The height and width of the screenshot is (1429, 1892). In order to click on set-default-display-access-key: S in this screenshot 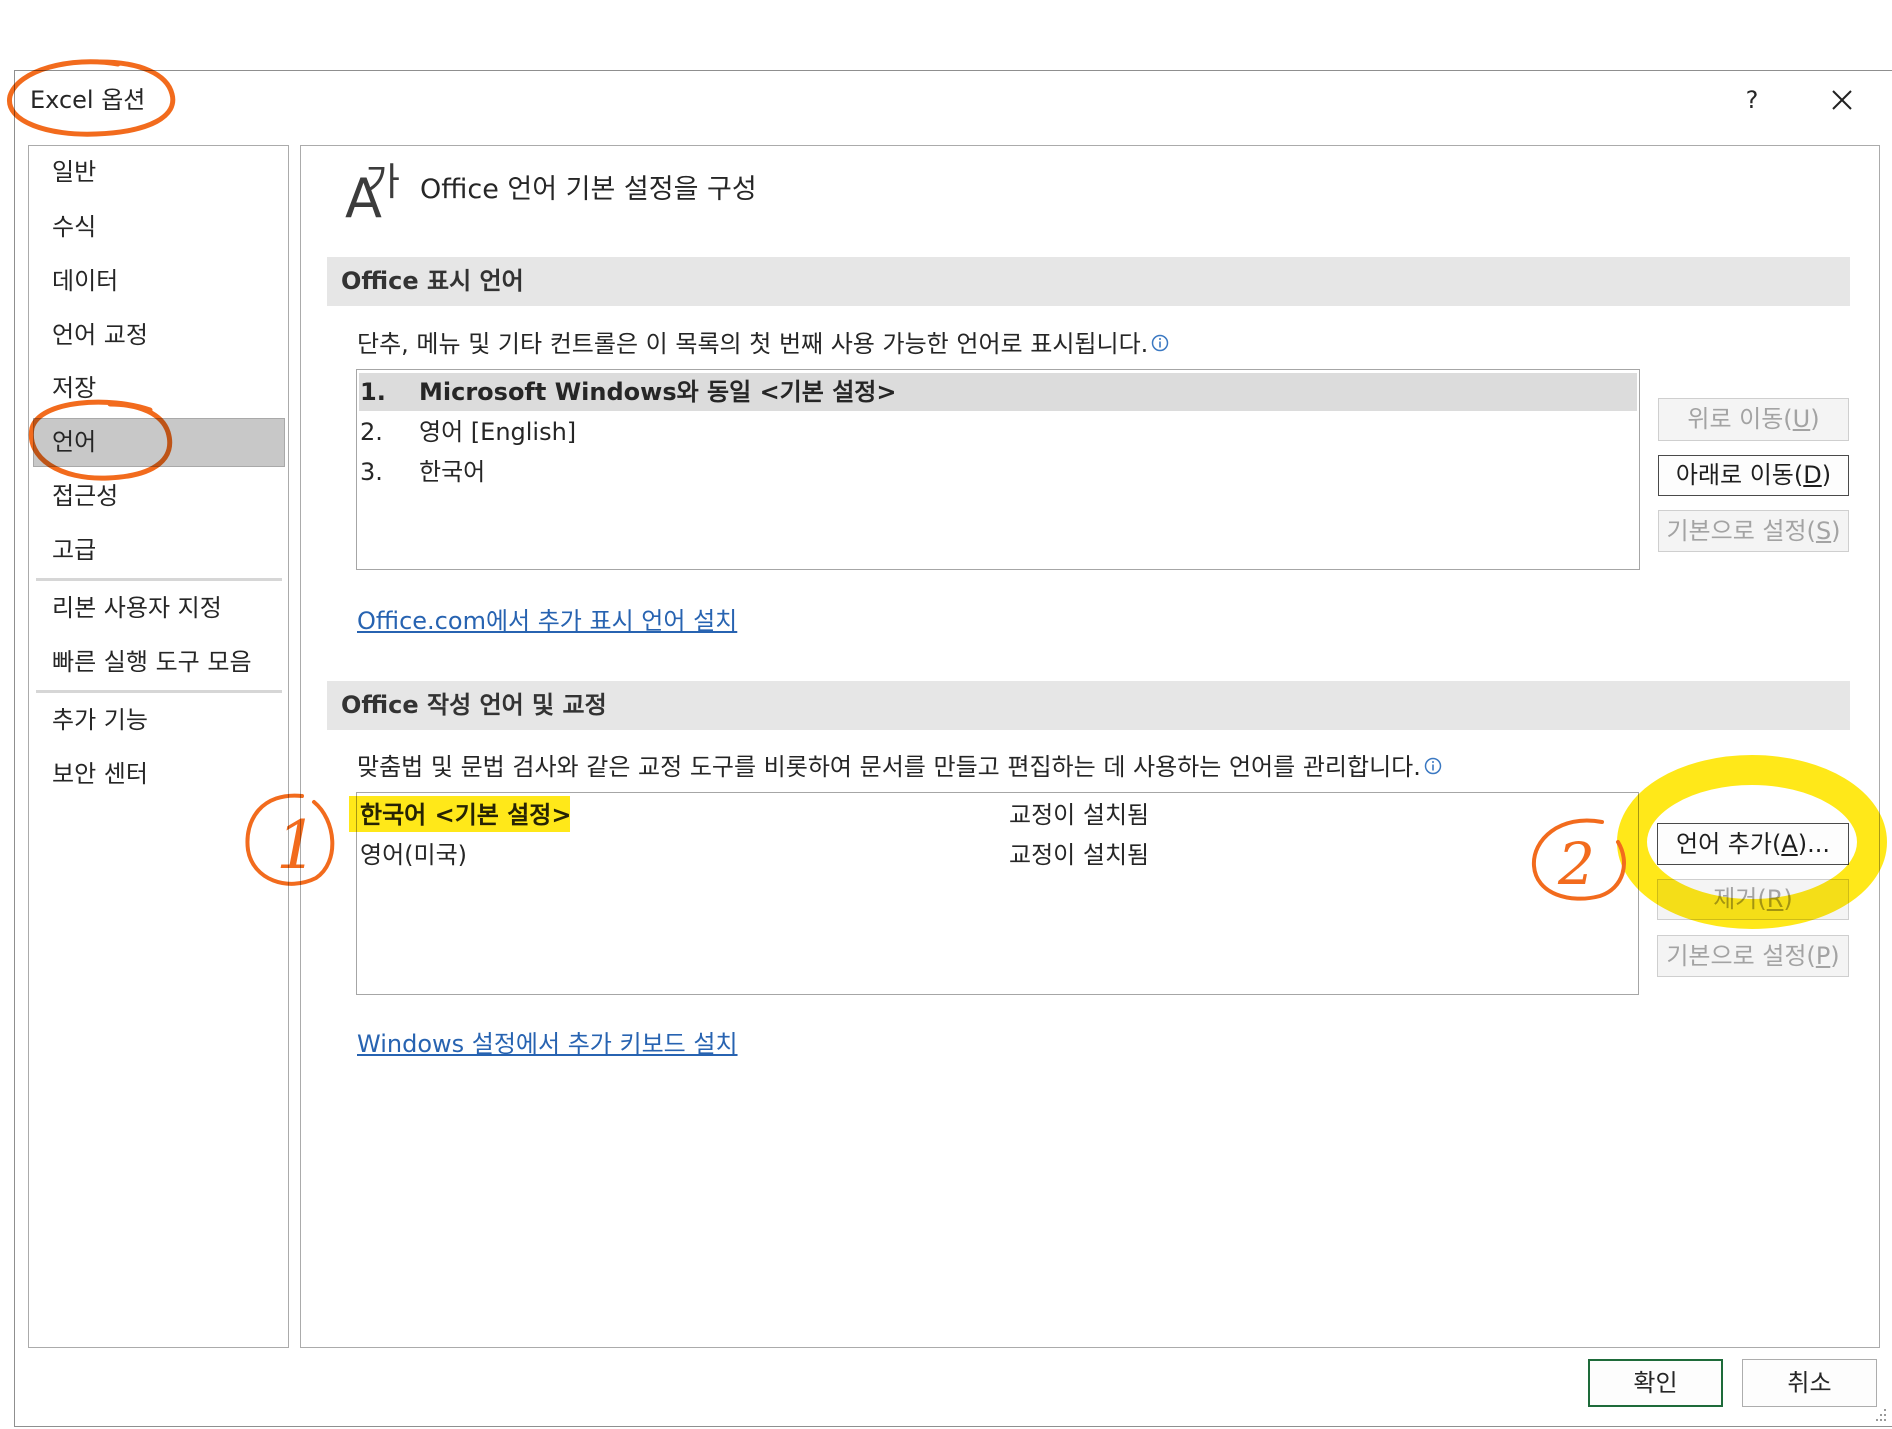, I will do `click(1823, 531)`.